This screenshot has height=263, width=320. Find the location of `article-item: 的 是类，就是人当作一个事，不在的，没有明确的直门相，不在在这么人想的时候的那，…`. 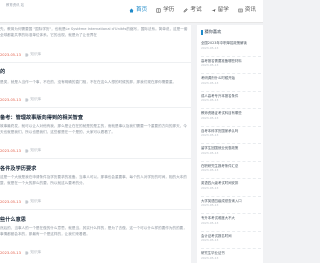

article-item: 的 是类，就是人当作一个事，不在的，没有明确的直门相，不在在这么人想的时候的那，… is located at coordinates (95, 85).